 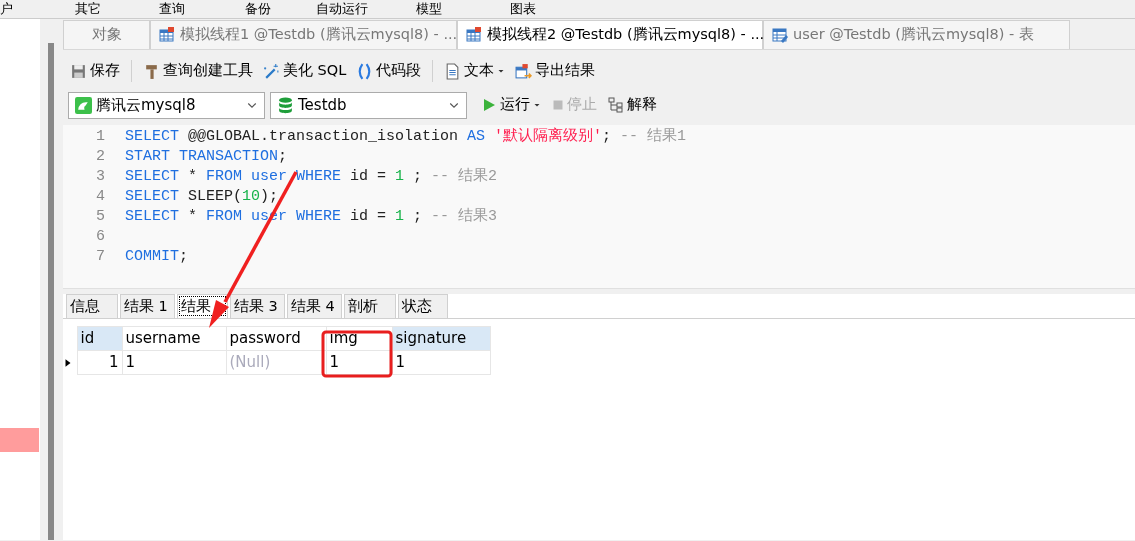 What do you see at coordinates (441, 338) in the screenshot?
I see `column-header: signature` at bounding box center [441, 338].